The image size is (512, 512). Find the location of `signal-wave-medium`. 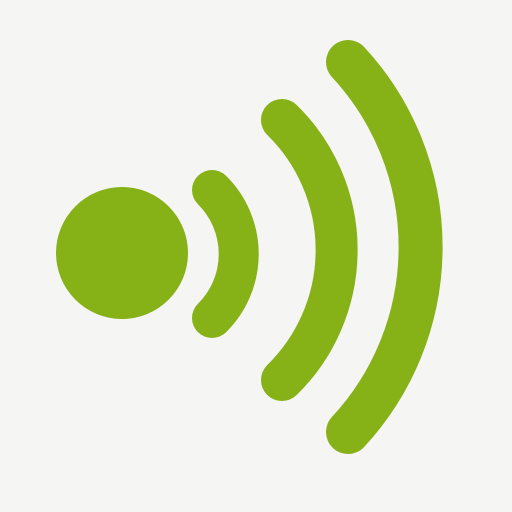

signal-wave-medium is located at coordinates (309, 250).